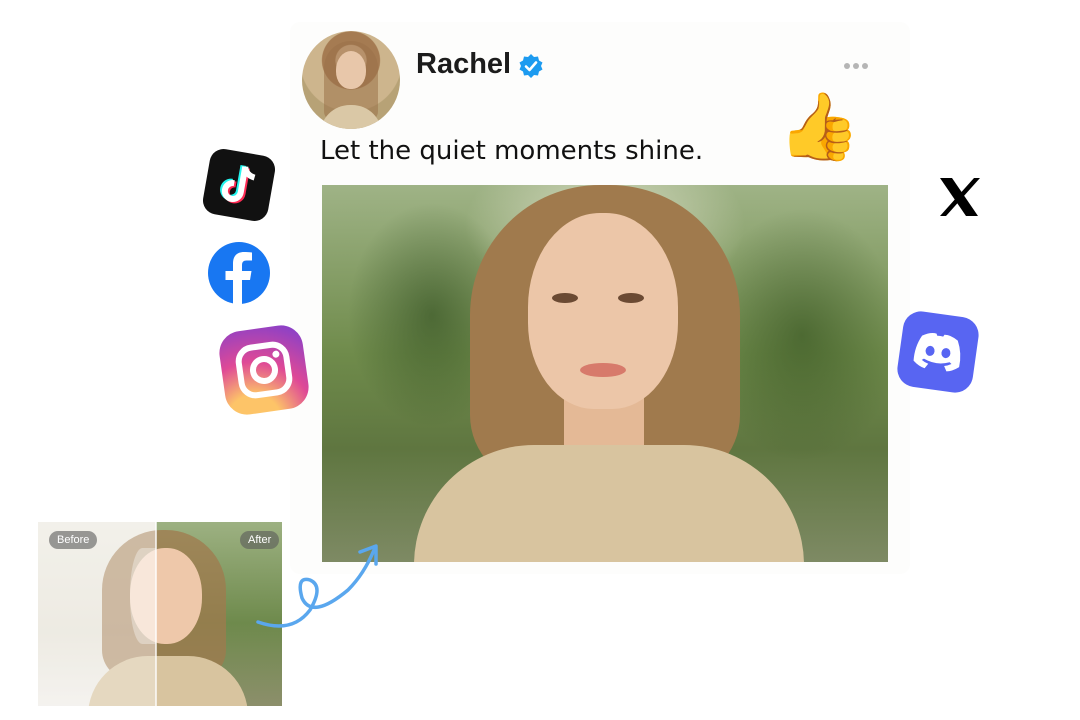 Image resolution: width=1080 pixels, height=720 pixels. I want to click on photo-eye-right, so click(631, 298).